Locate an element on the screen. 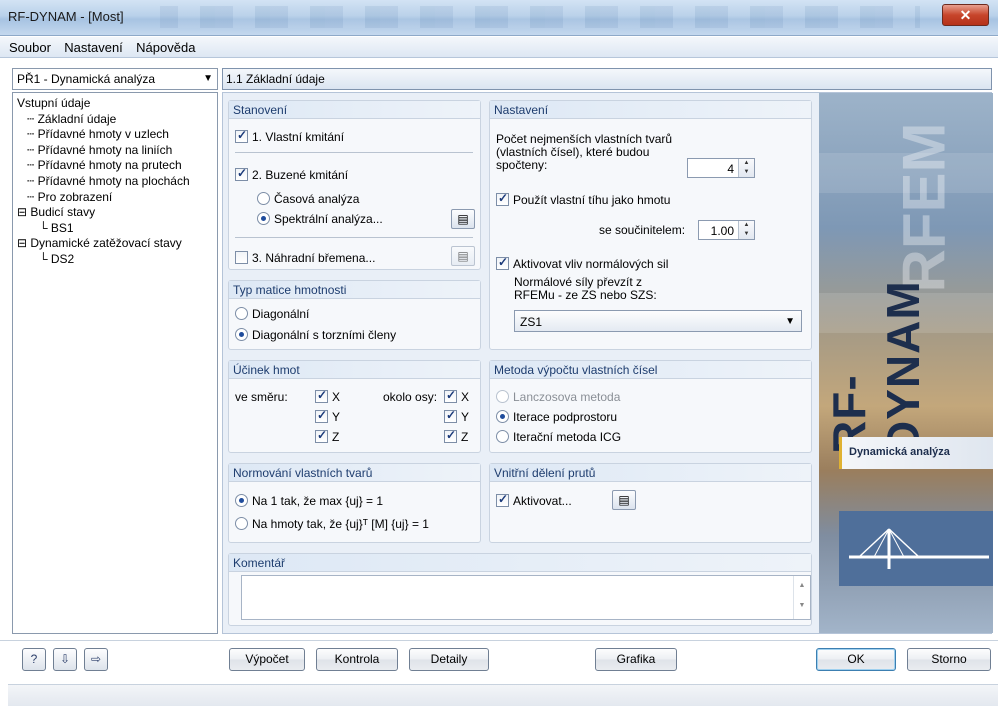  comment-textarea: ▲ ▼ is located at coordinates (526, 597).